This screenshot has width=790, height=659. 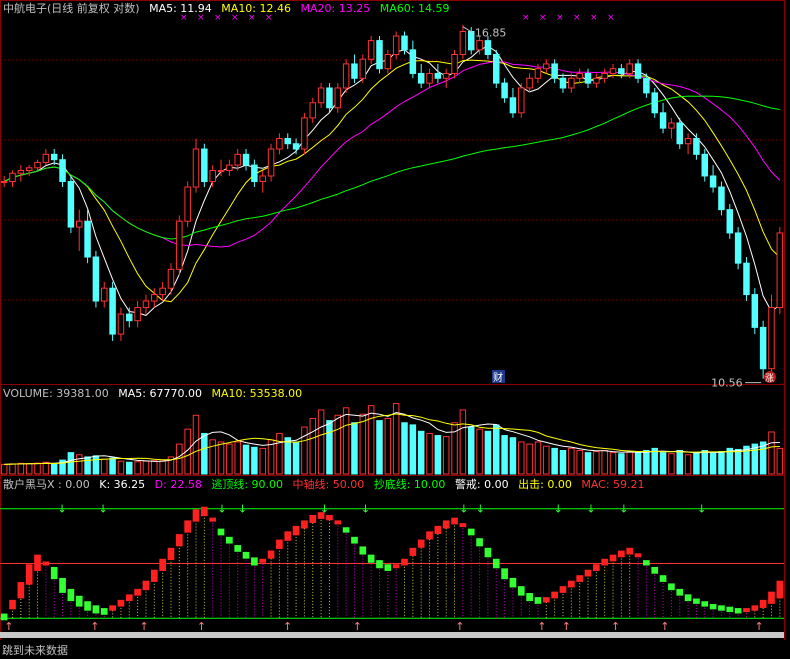 What do you see at coordinates (481, 484) in the screenshot?
I see `warn-readout: 警戒: 0.00` at bounding box center [481, 484].